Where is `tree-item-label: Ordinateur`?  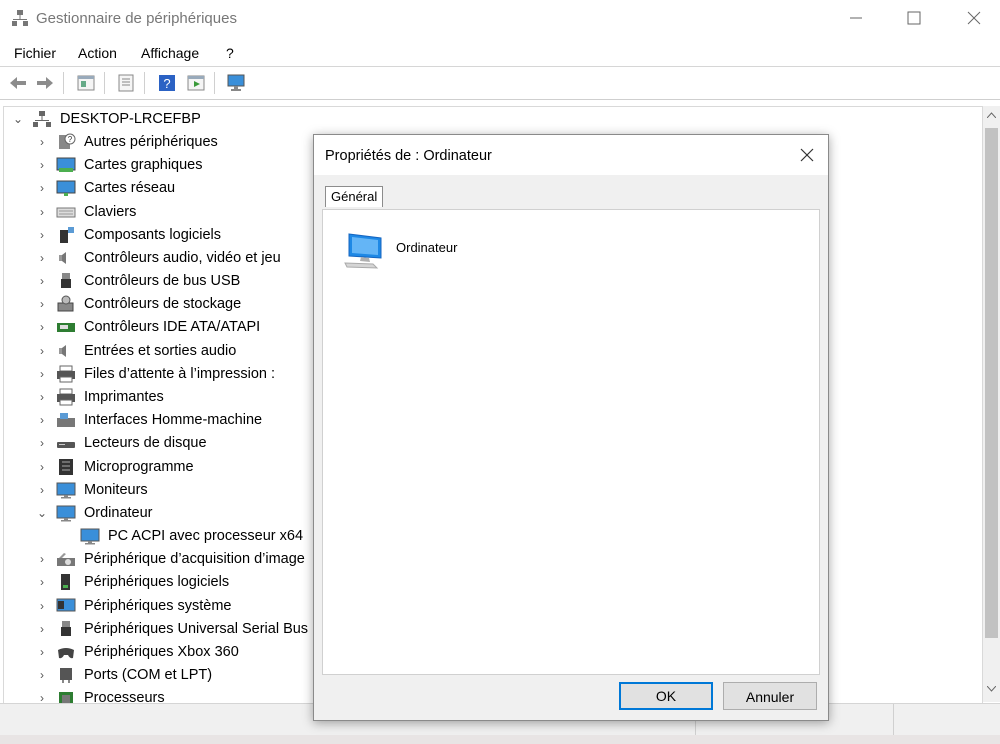 tree-item-label: Ordinateur is located at coordinates (118, 512).